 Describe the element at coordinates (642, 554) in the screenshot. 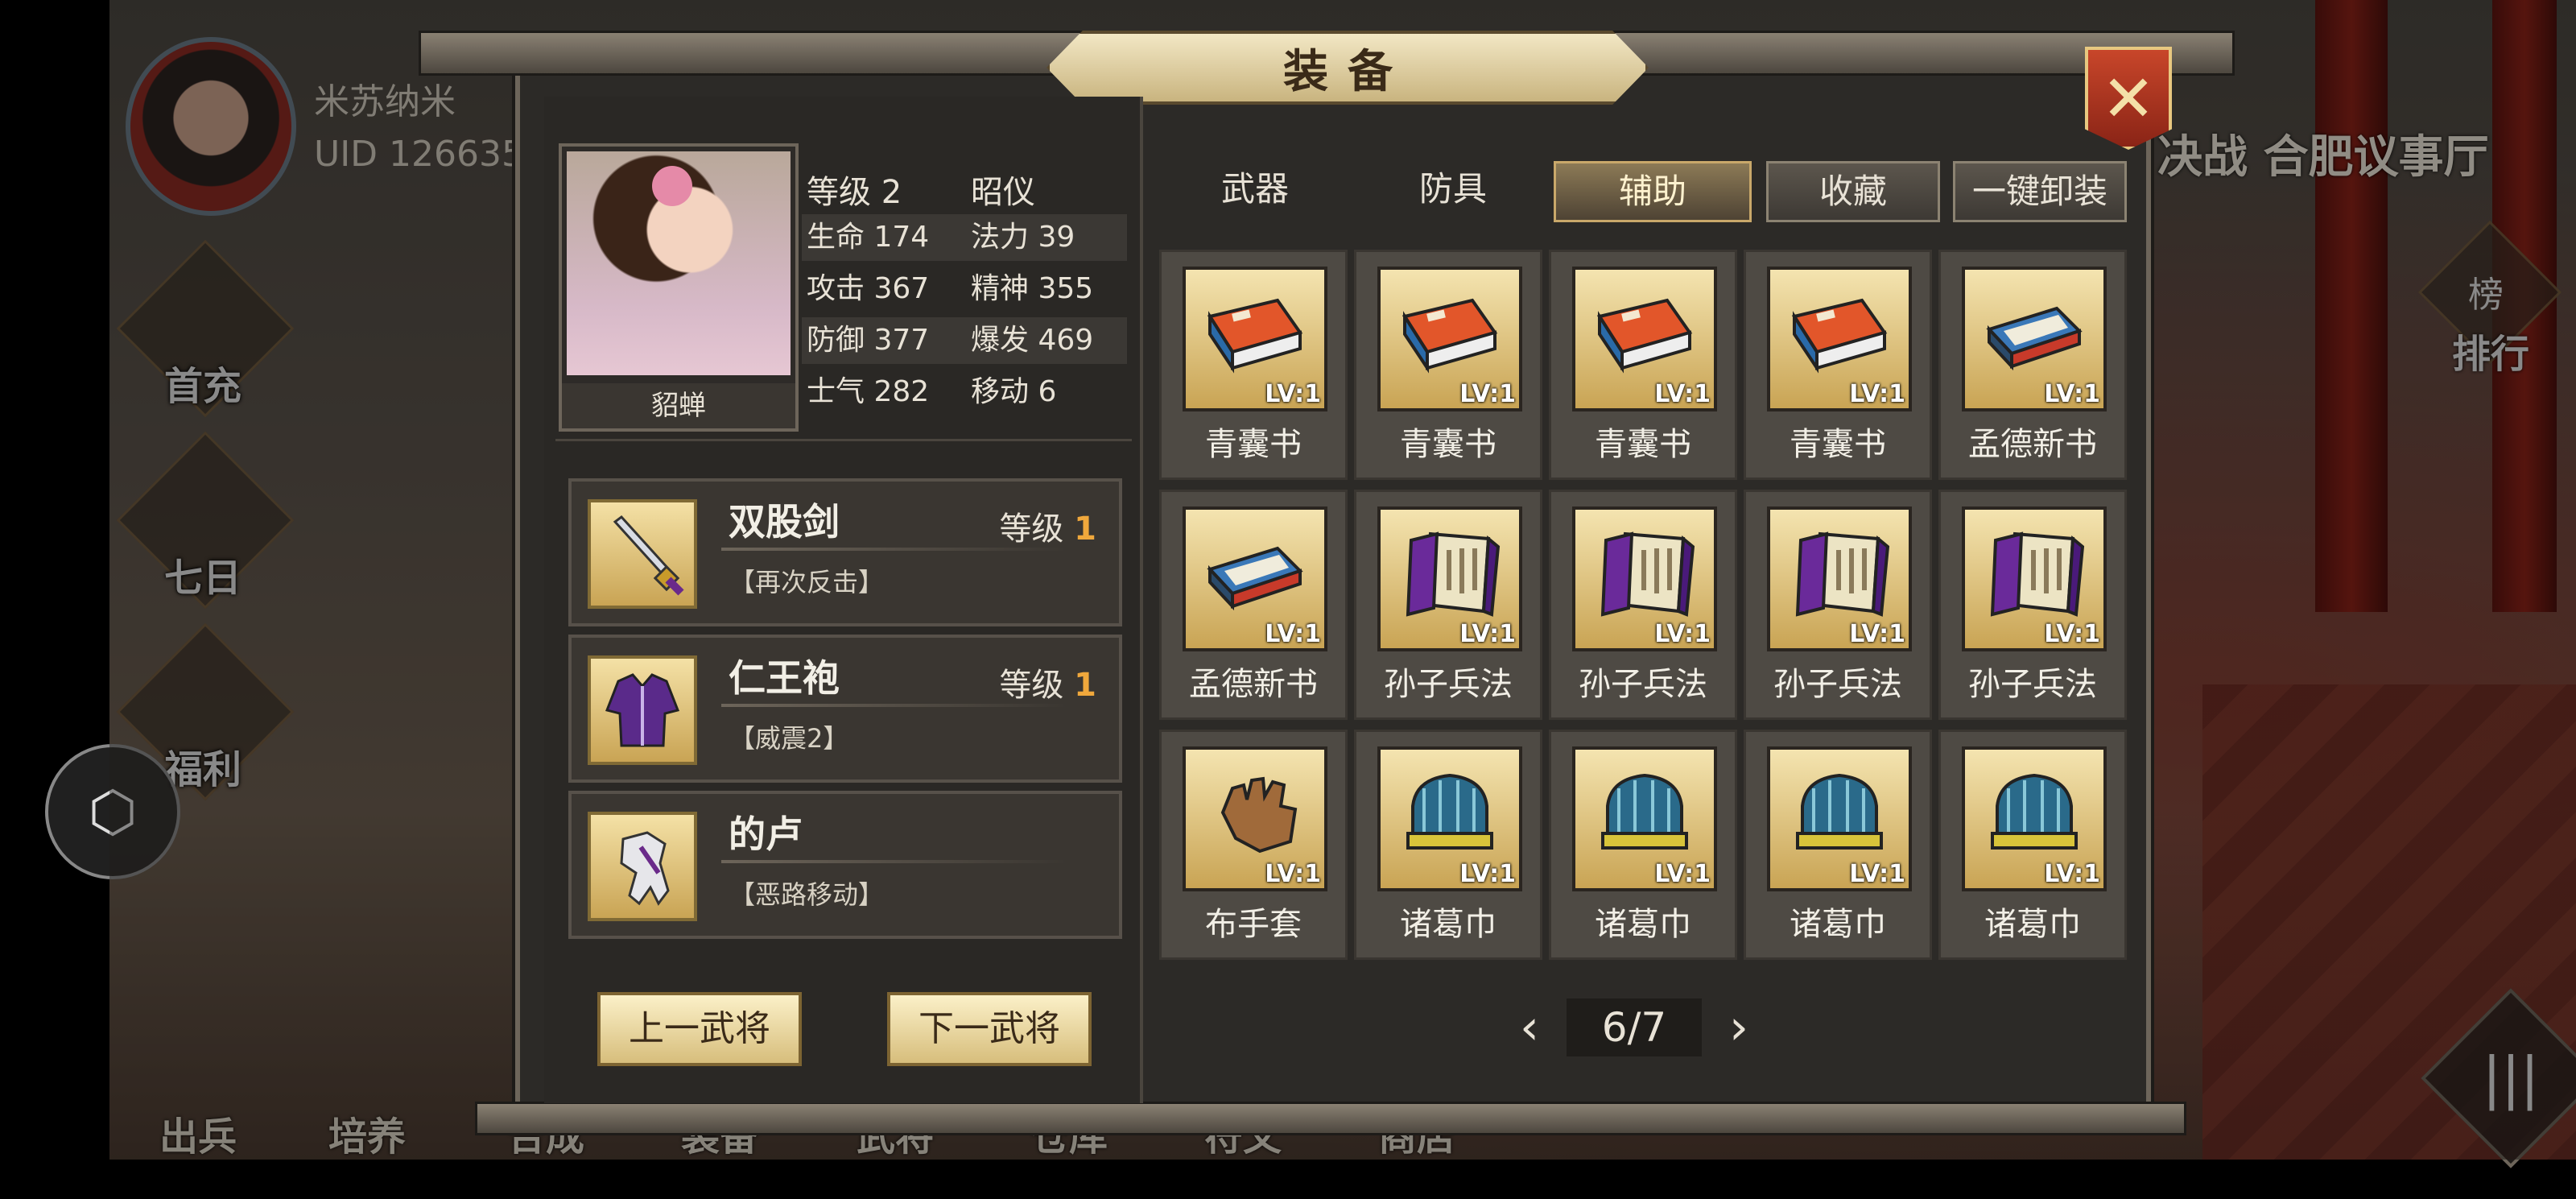

I see `sword-icon` at that location.